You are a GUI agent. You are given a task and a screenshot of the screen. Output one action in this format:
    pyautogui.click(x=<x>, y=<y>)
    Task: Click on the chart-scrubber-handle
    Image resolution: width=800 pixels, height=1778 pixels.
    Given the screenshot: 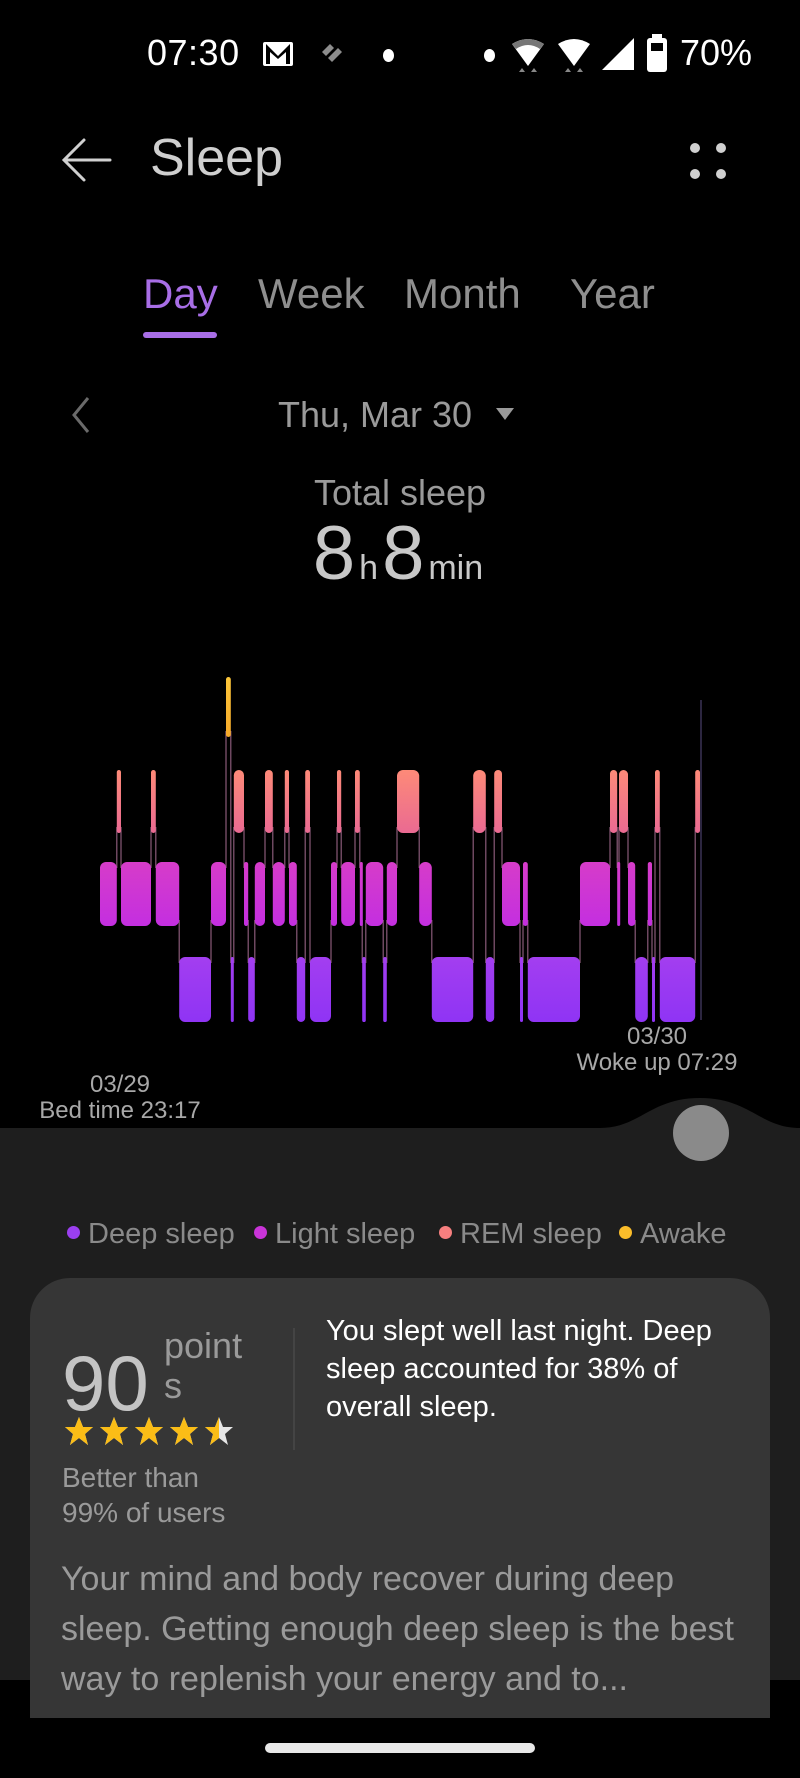 What is the action you would take?
    pyautogui.click(x=701, y=1133)
    